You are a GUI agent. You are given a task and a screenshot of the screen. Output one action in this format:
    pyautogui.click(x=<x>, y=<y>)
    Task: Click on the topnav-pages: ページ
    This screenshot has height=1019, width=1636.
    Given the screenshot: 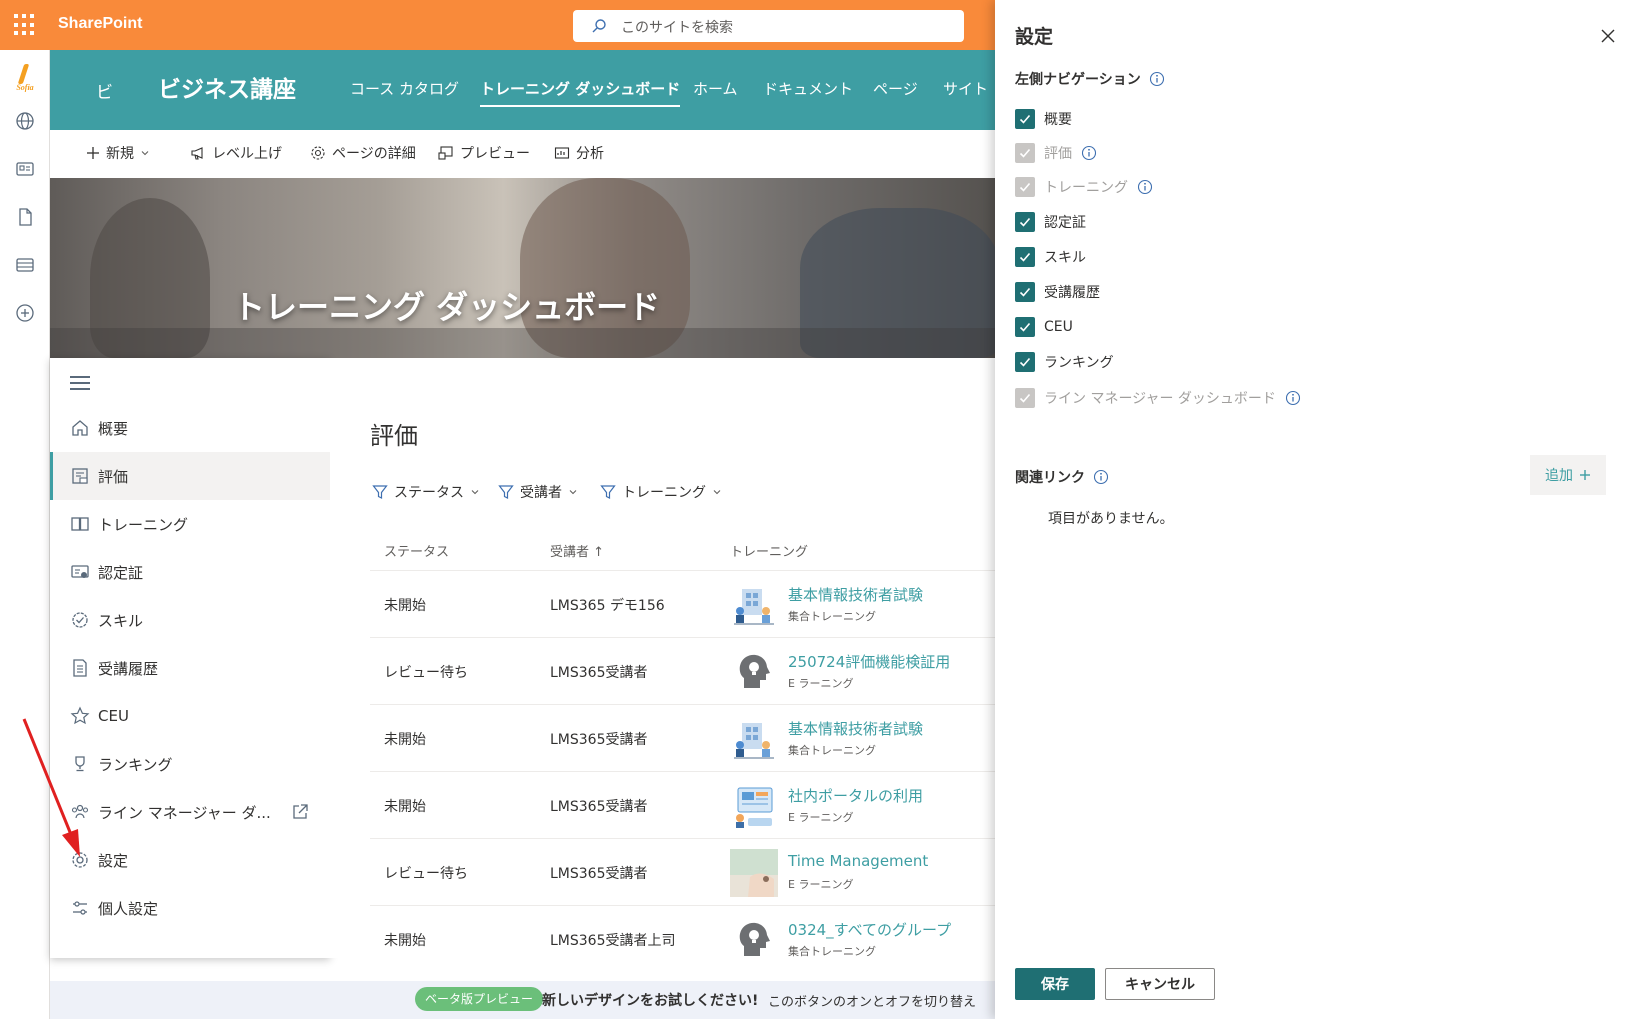 What is the action you would take?
    pyautogui.click(x=895, y=88)
    